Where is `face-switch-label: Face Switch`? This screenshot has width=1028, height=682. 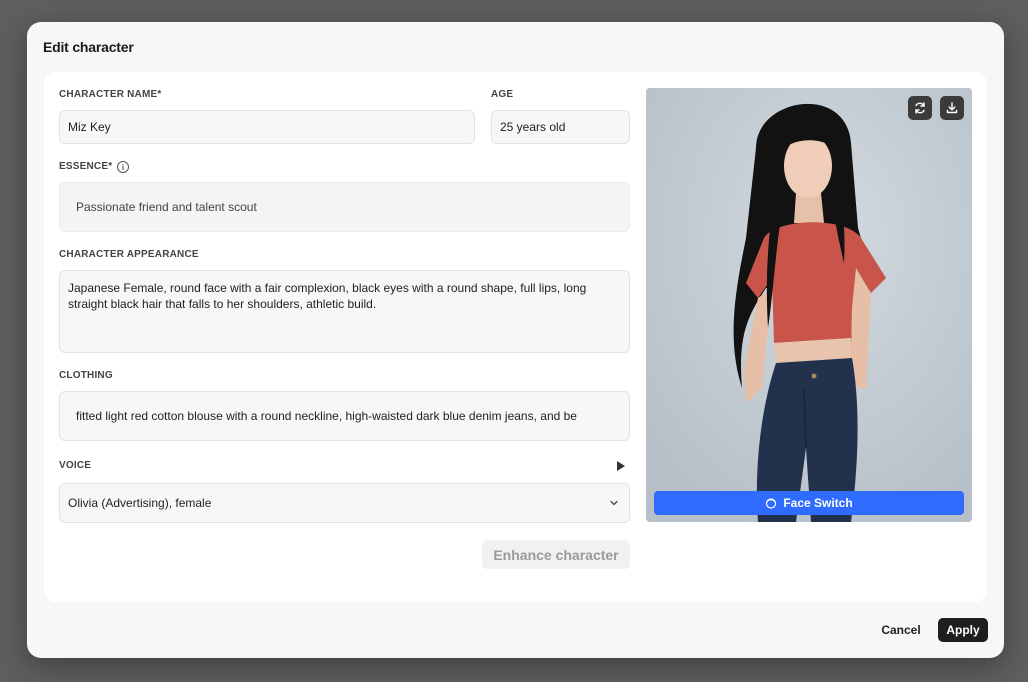 face-switch-label: Face Switch is located at coordinates (818, 503).